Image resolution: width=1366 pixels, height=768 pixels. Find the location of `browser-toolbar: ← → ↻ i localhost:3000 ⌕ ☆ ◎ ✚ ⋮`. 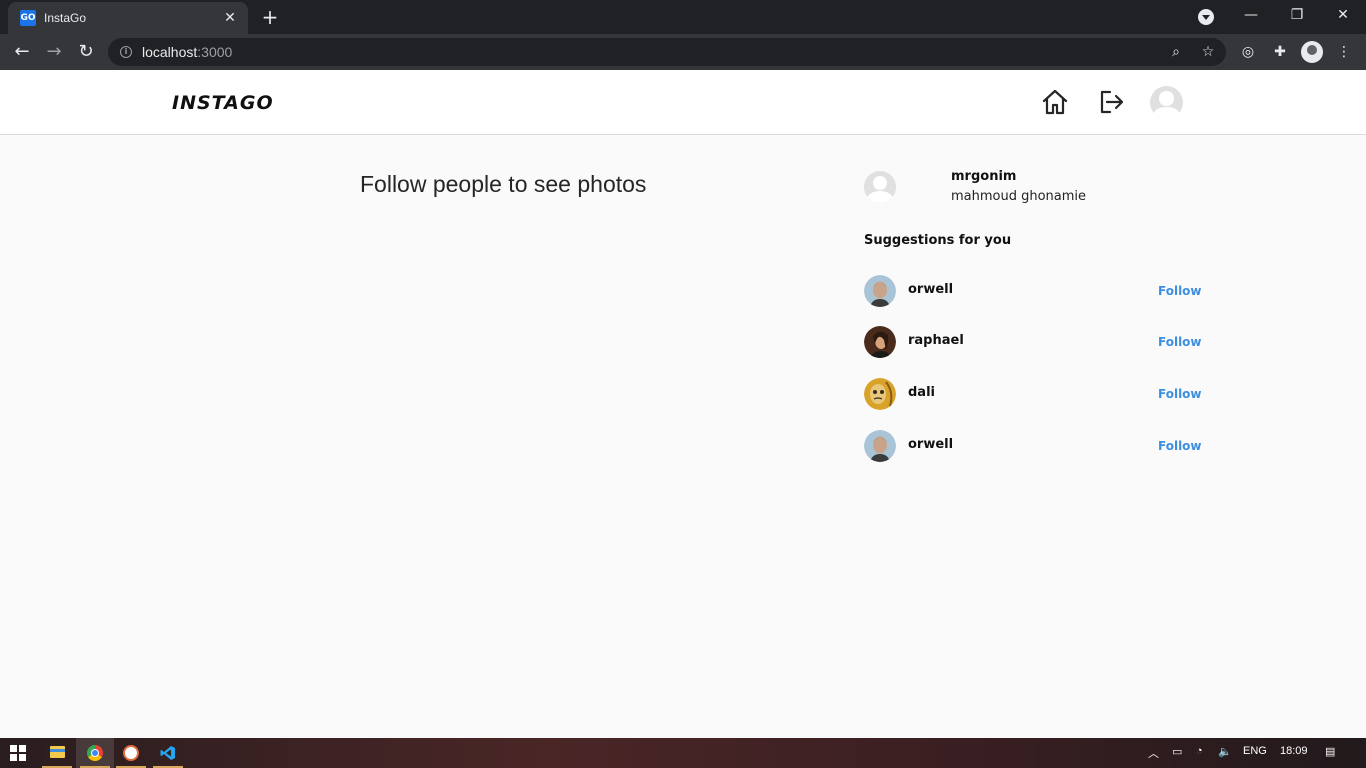

browser-toolbar: ← → ↻ i localhost:3000 ⌕ ☆ ◎ ✚ ⋮ is located at coordinates (683, 52).